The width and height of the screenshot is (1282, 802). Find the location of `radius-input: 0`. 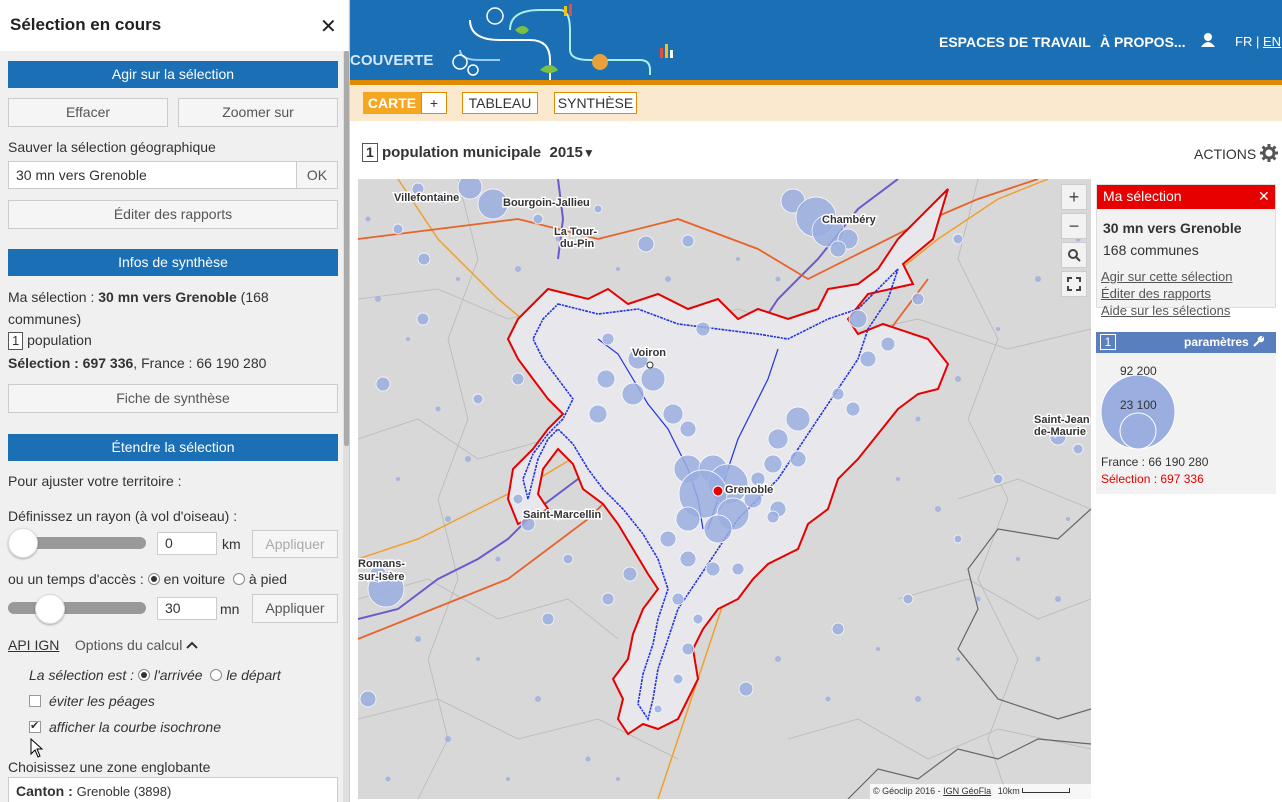

radius-input: 0 is located at coordinates (187, 543).